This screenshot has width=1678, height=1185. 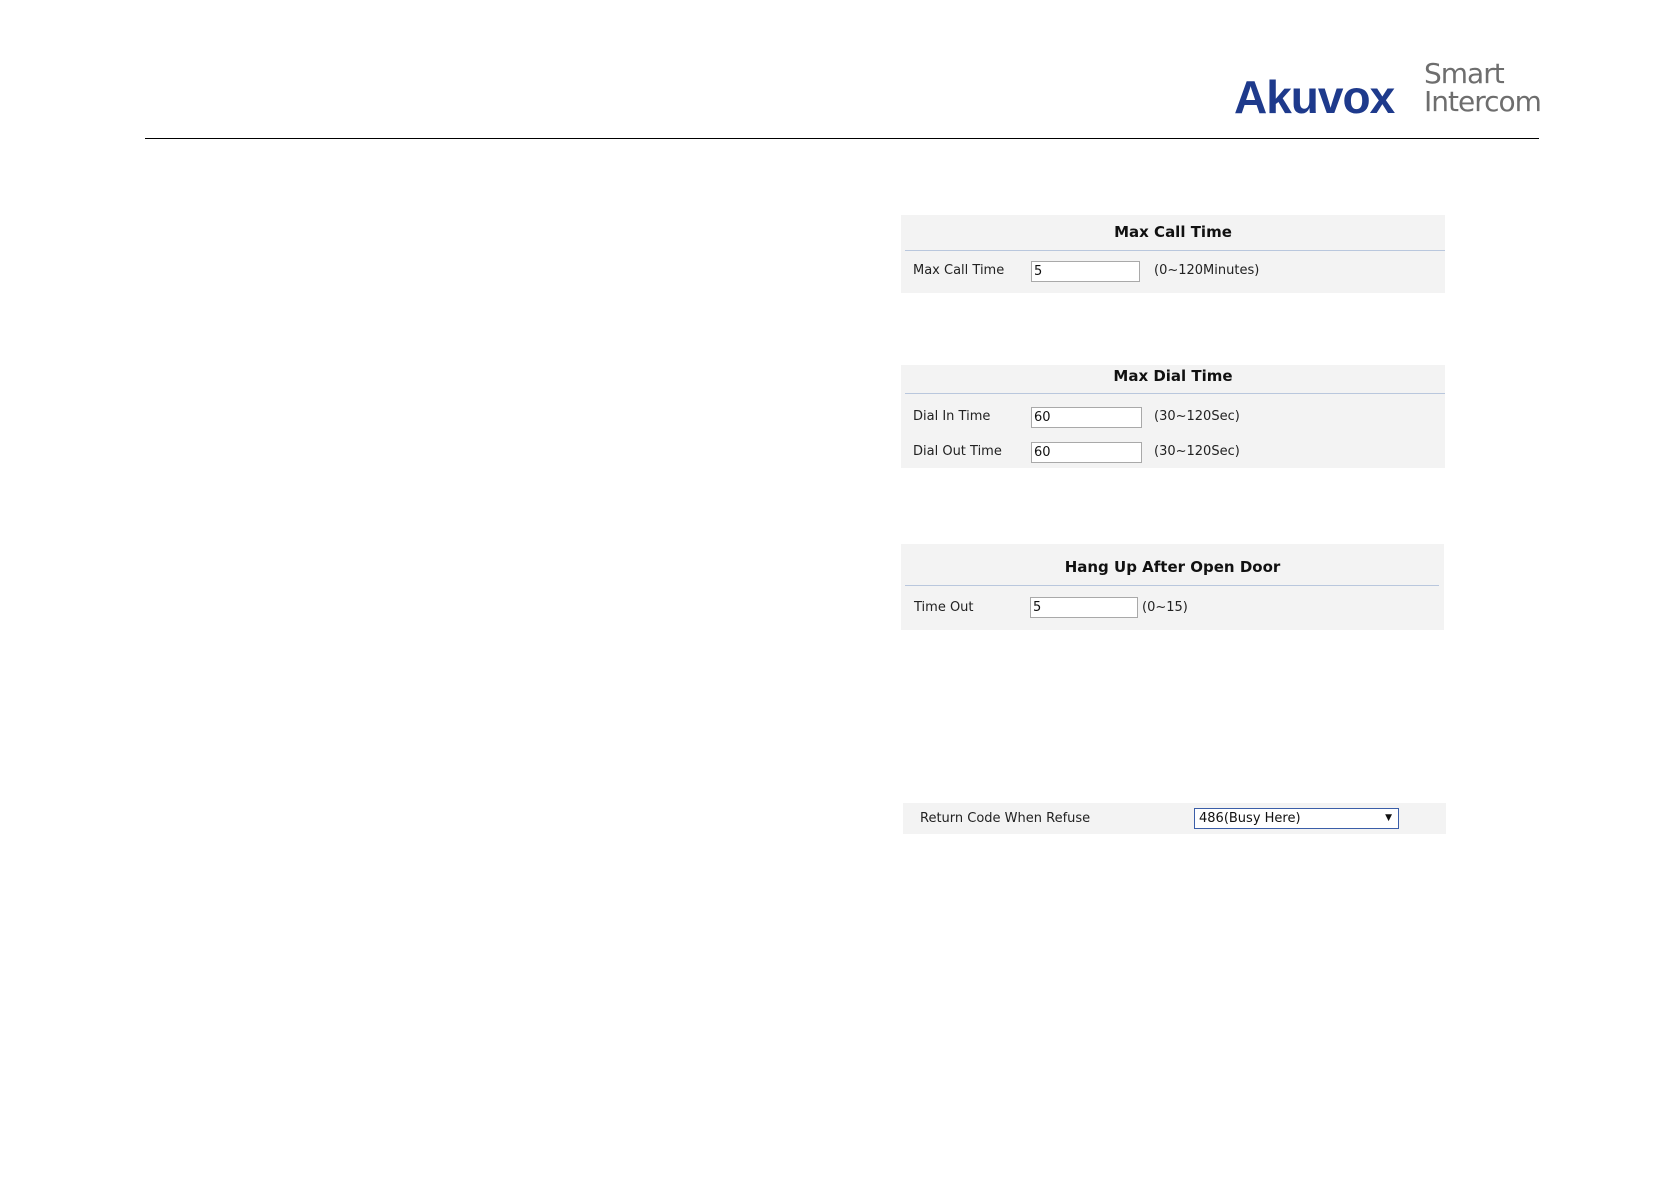 I want to click on logo-tagline: Smart Intercom, so click(x=1483, y=87).